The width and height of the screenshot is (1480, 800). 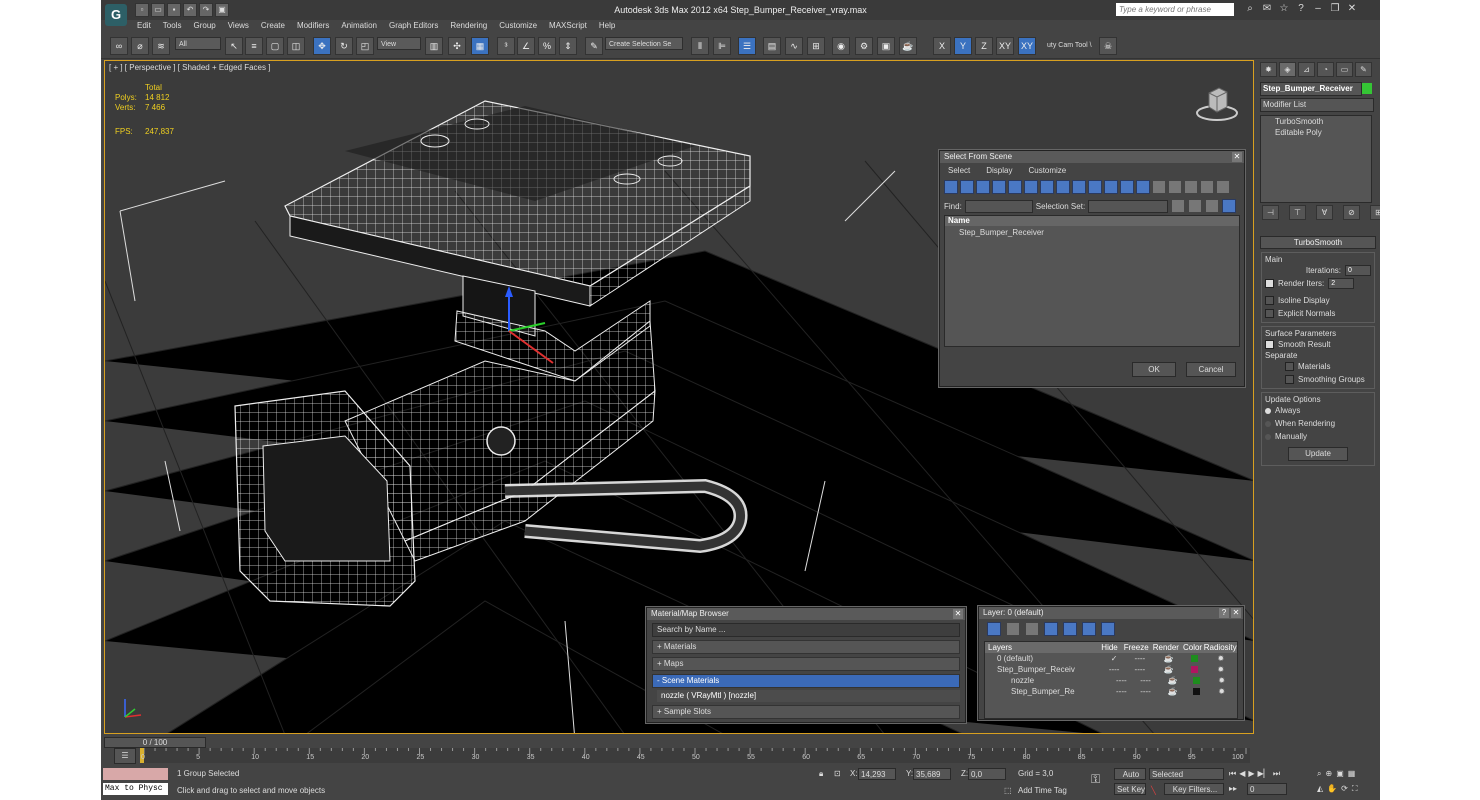 What do you see at coordinates (1111, 680) in the screenshot?
I see `table-row: nozzle ---- ---- ☕ ✹` at bounding box center [1111, 680].